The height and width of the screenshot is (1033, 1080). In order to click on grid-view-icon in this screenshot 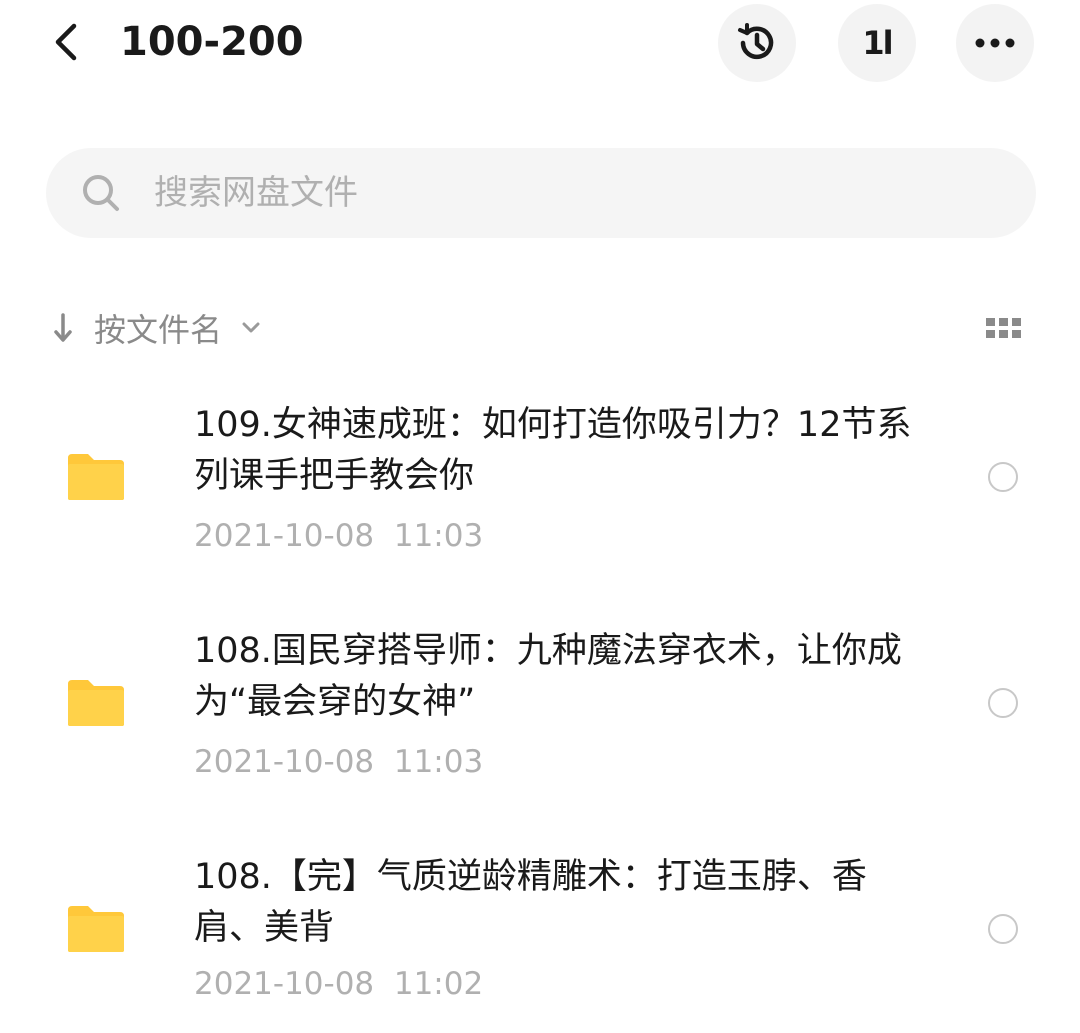, I will do `click(1003, 328)`.